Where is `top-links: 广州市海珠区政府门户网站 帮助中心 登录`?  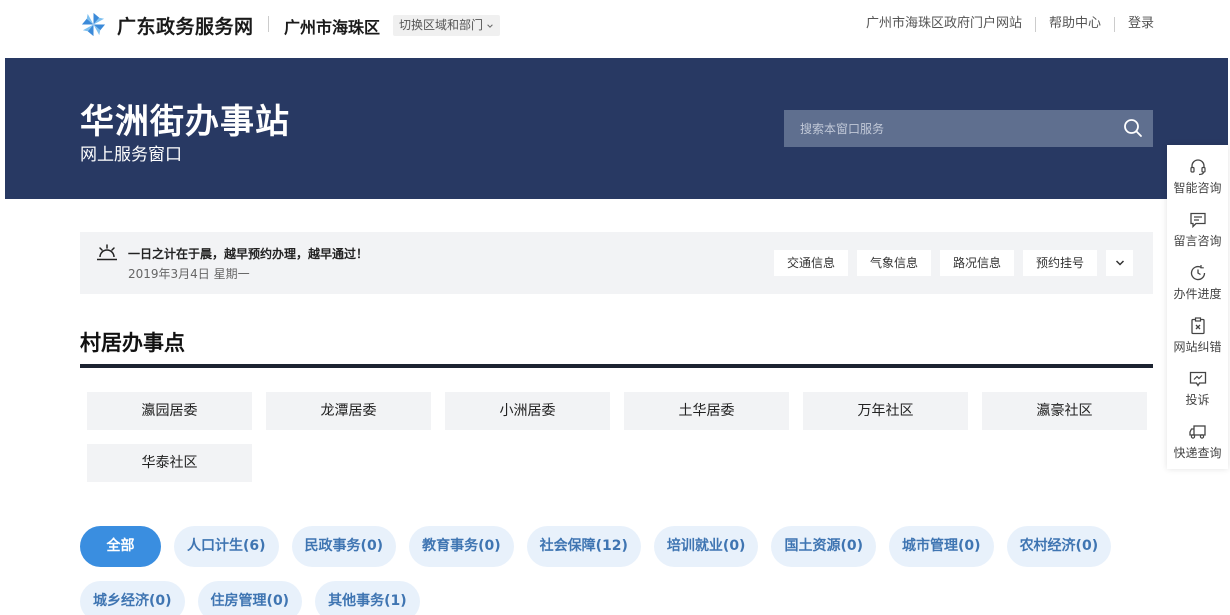 top-links: 广州市海珠区政府门户网站 帮助中心 登录 is located at coordinates (1003, 24).